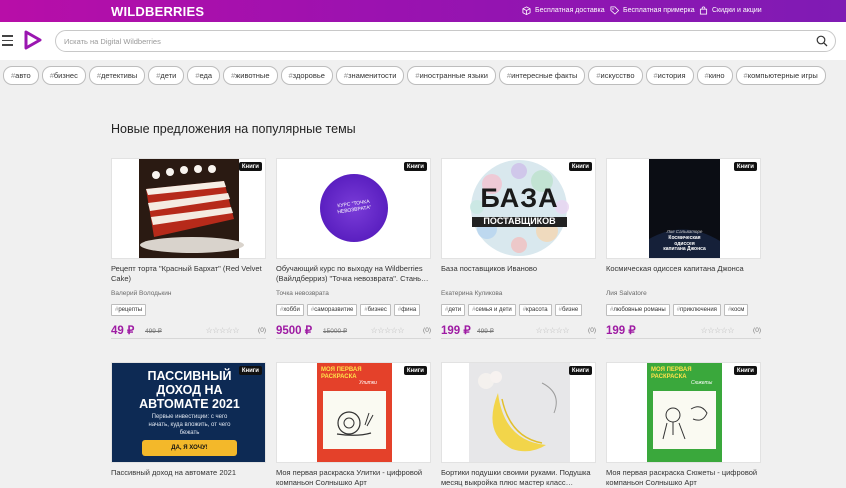 The width and height of the screenshot is (846, 488). Describe the element at coordinates (519, 198) in the screenshot. I see `cover-title: БАЗА` at that location.